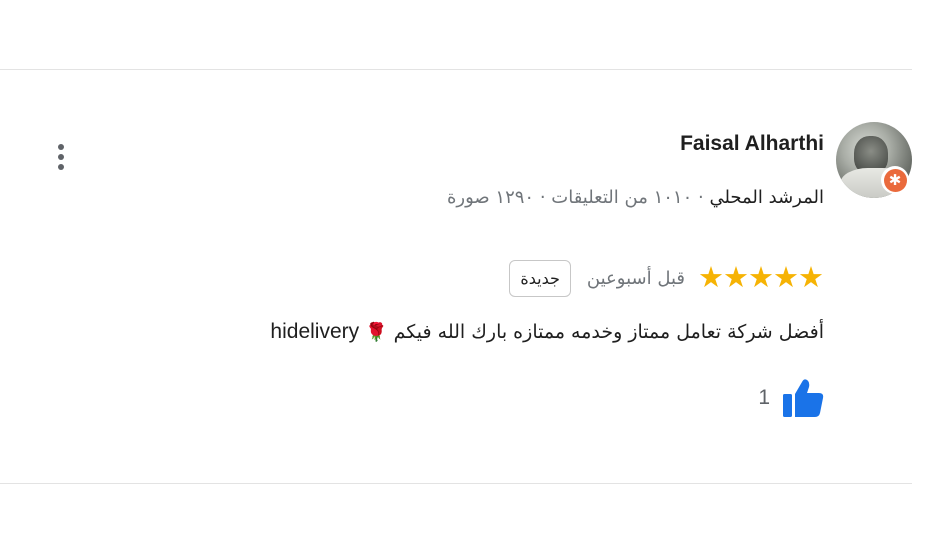 The image size is (930, 554). I want to click on local-guide-badge: ✱, so click(895, 180).